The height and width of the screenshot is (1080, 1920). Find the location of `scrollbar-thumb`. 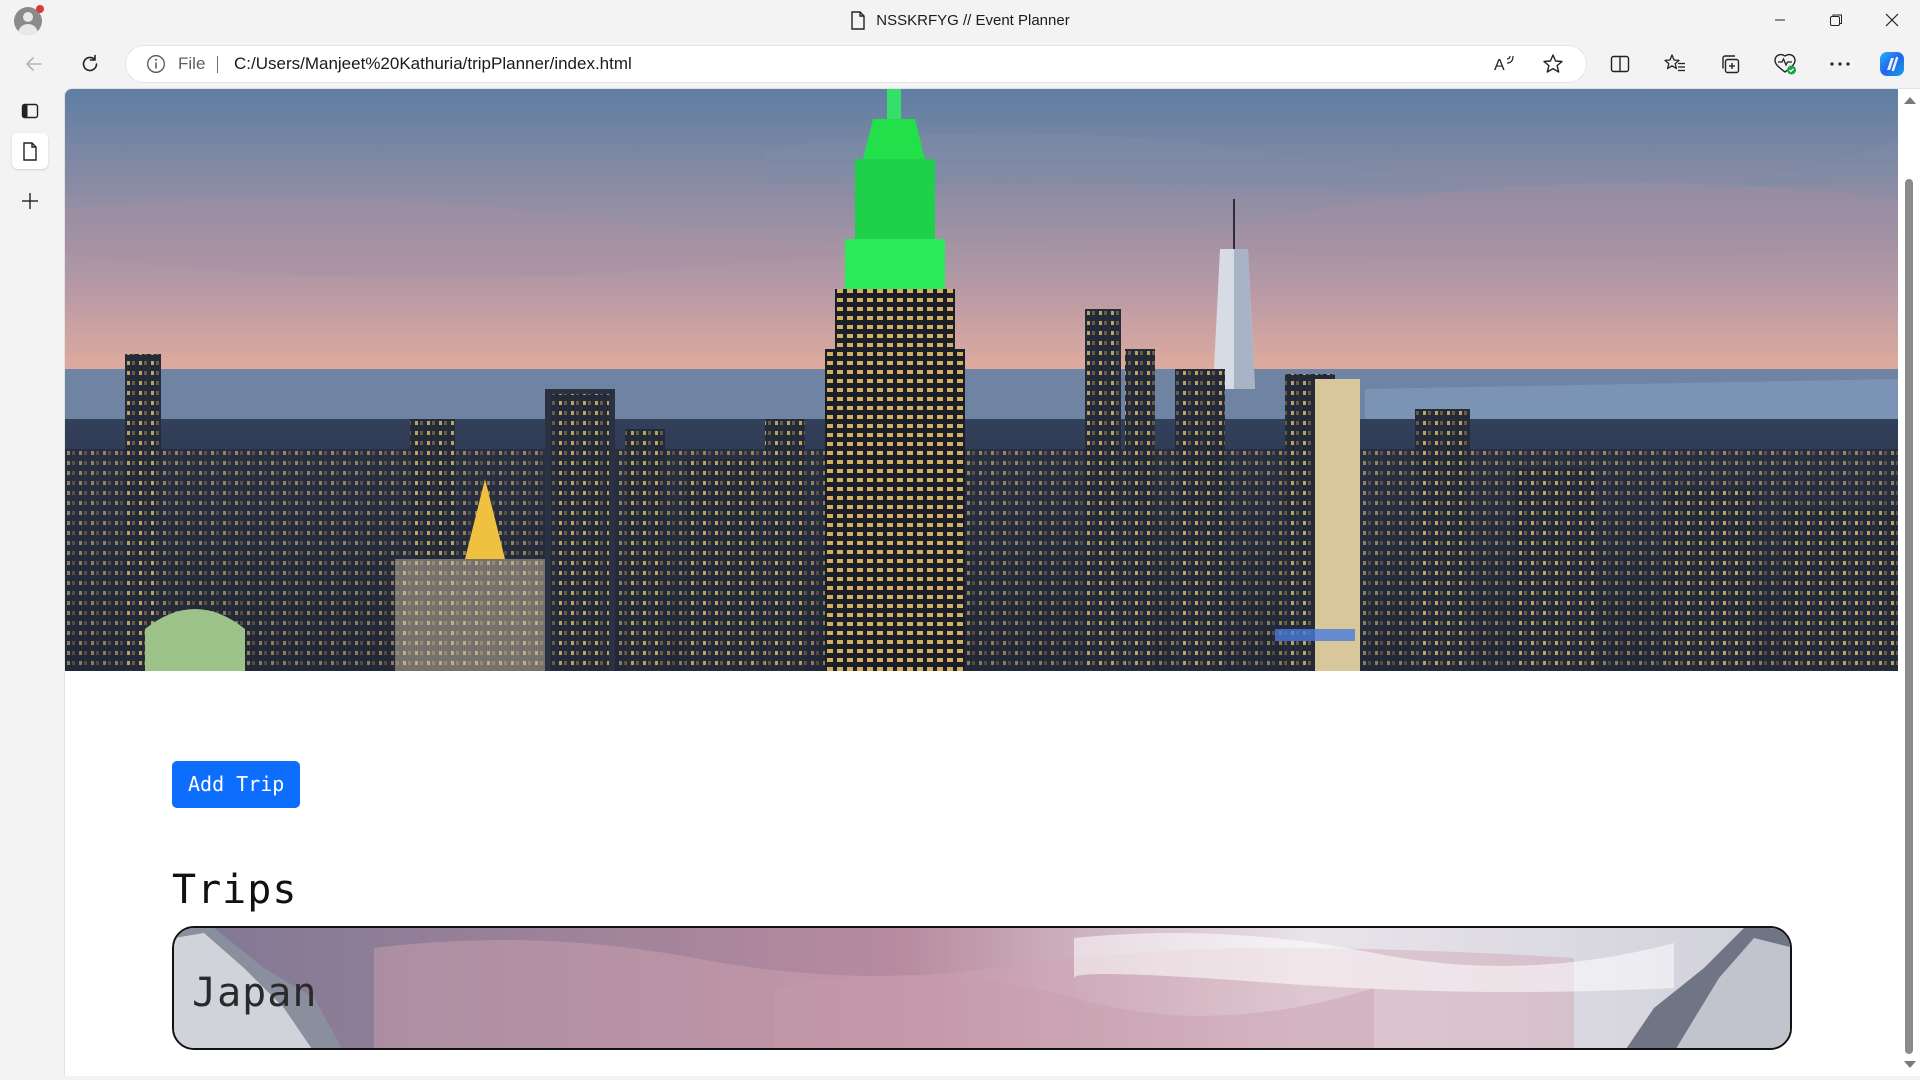

scrollbar-thumb is located at coordinates (1909, 616).